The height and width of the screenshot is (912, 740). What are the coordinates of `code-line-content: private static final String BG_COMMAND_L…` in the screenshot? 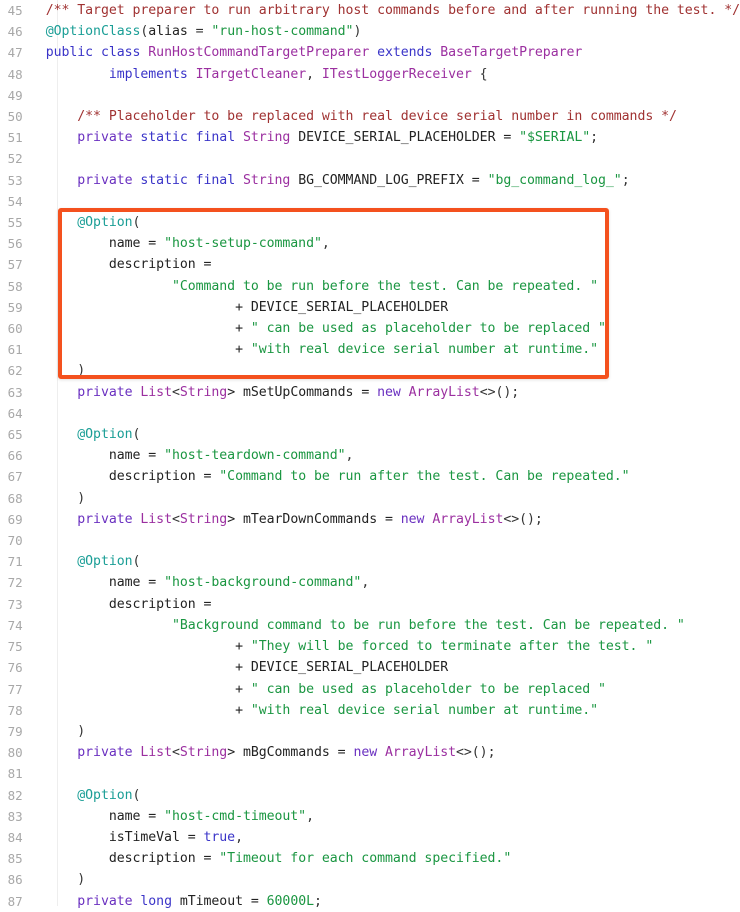 It's located at (387, 180).